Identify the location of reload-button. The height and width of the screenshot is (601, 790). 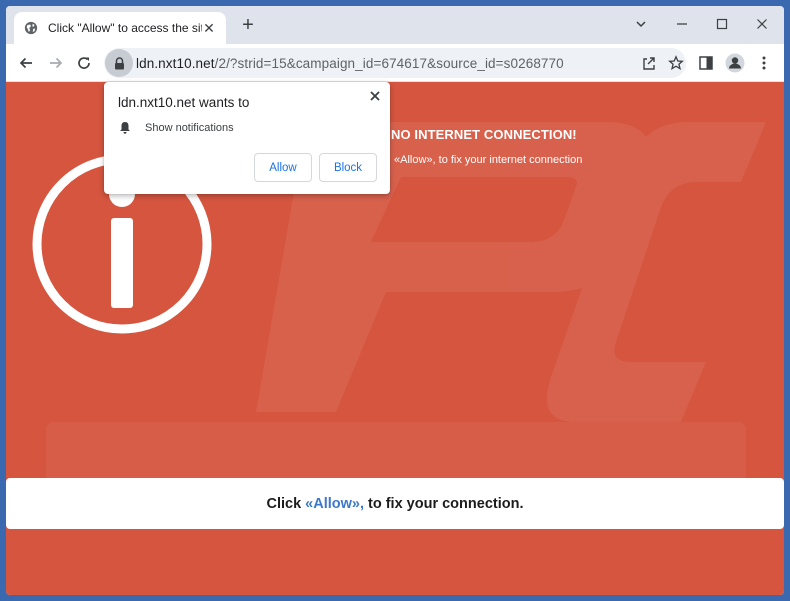
(84, 63).